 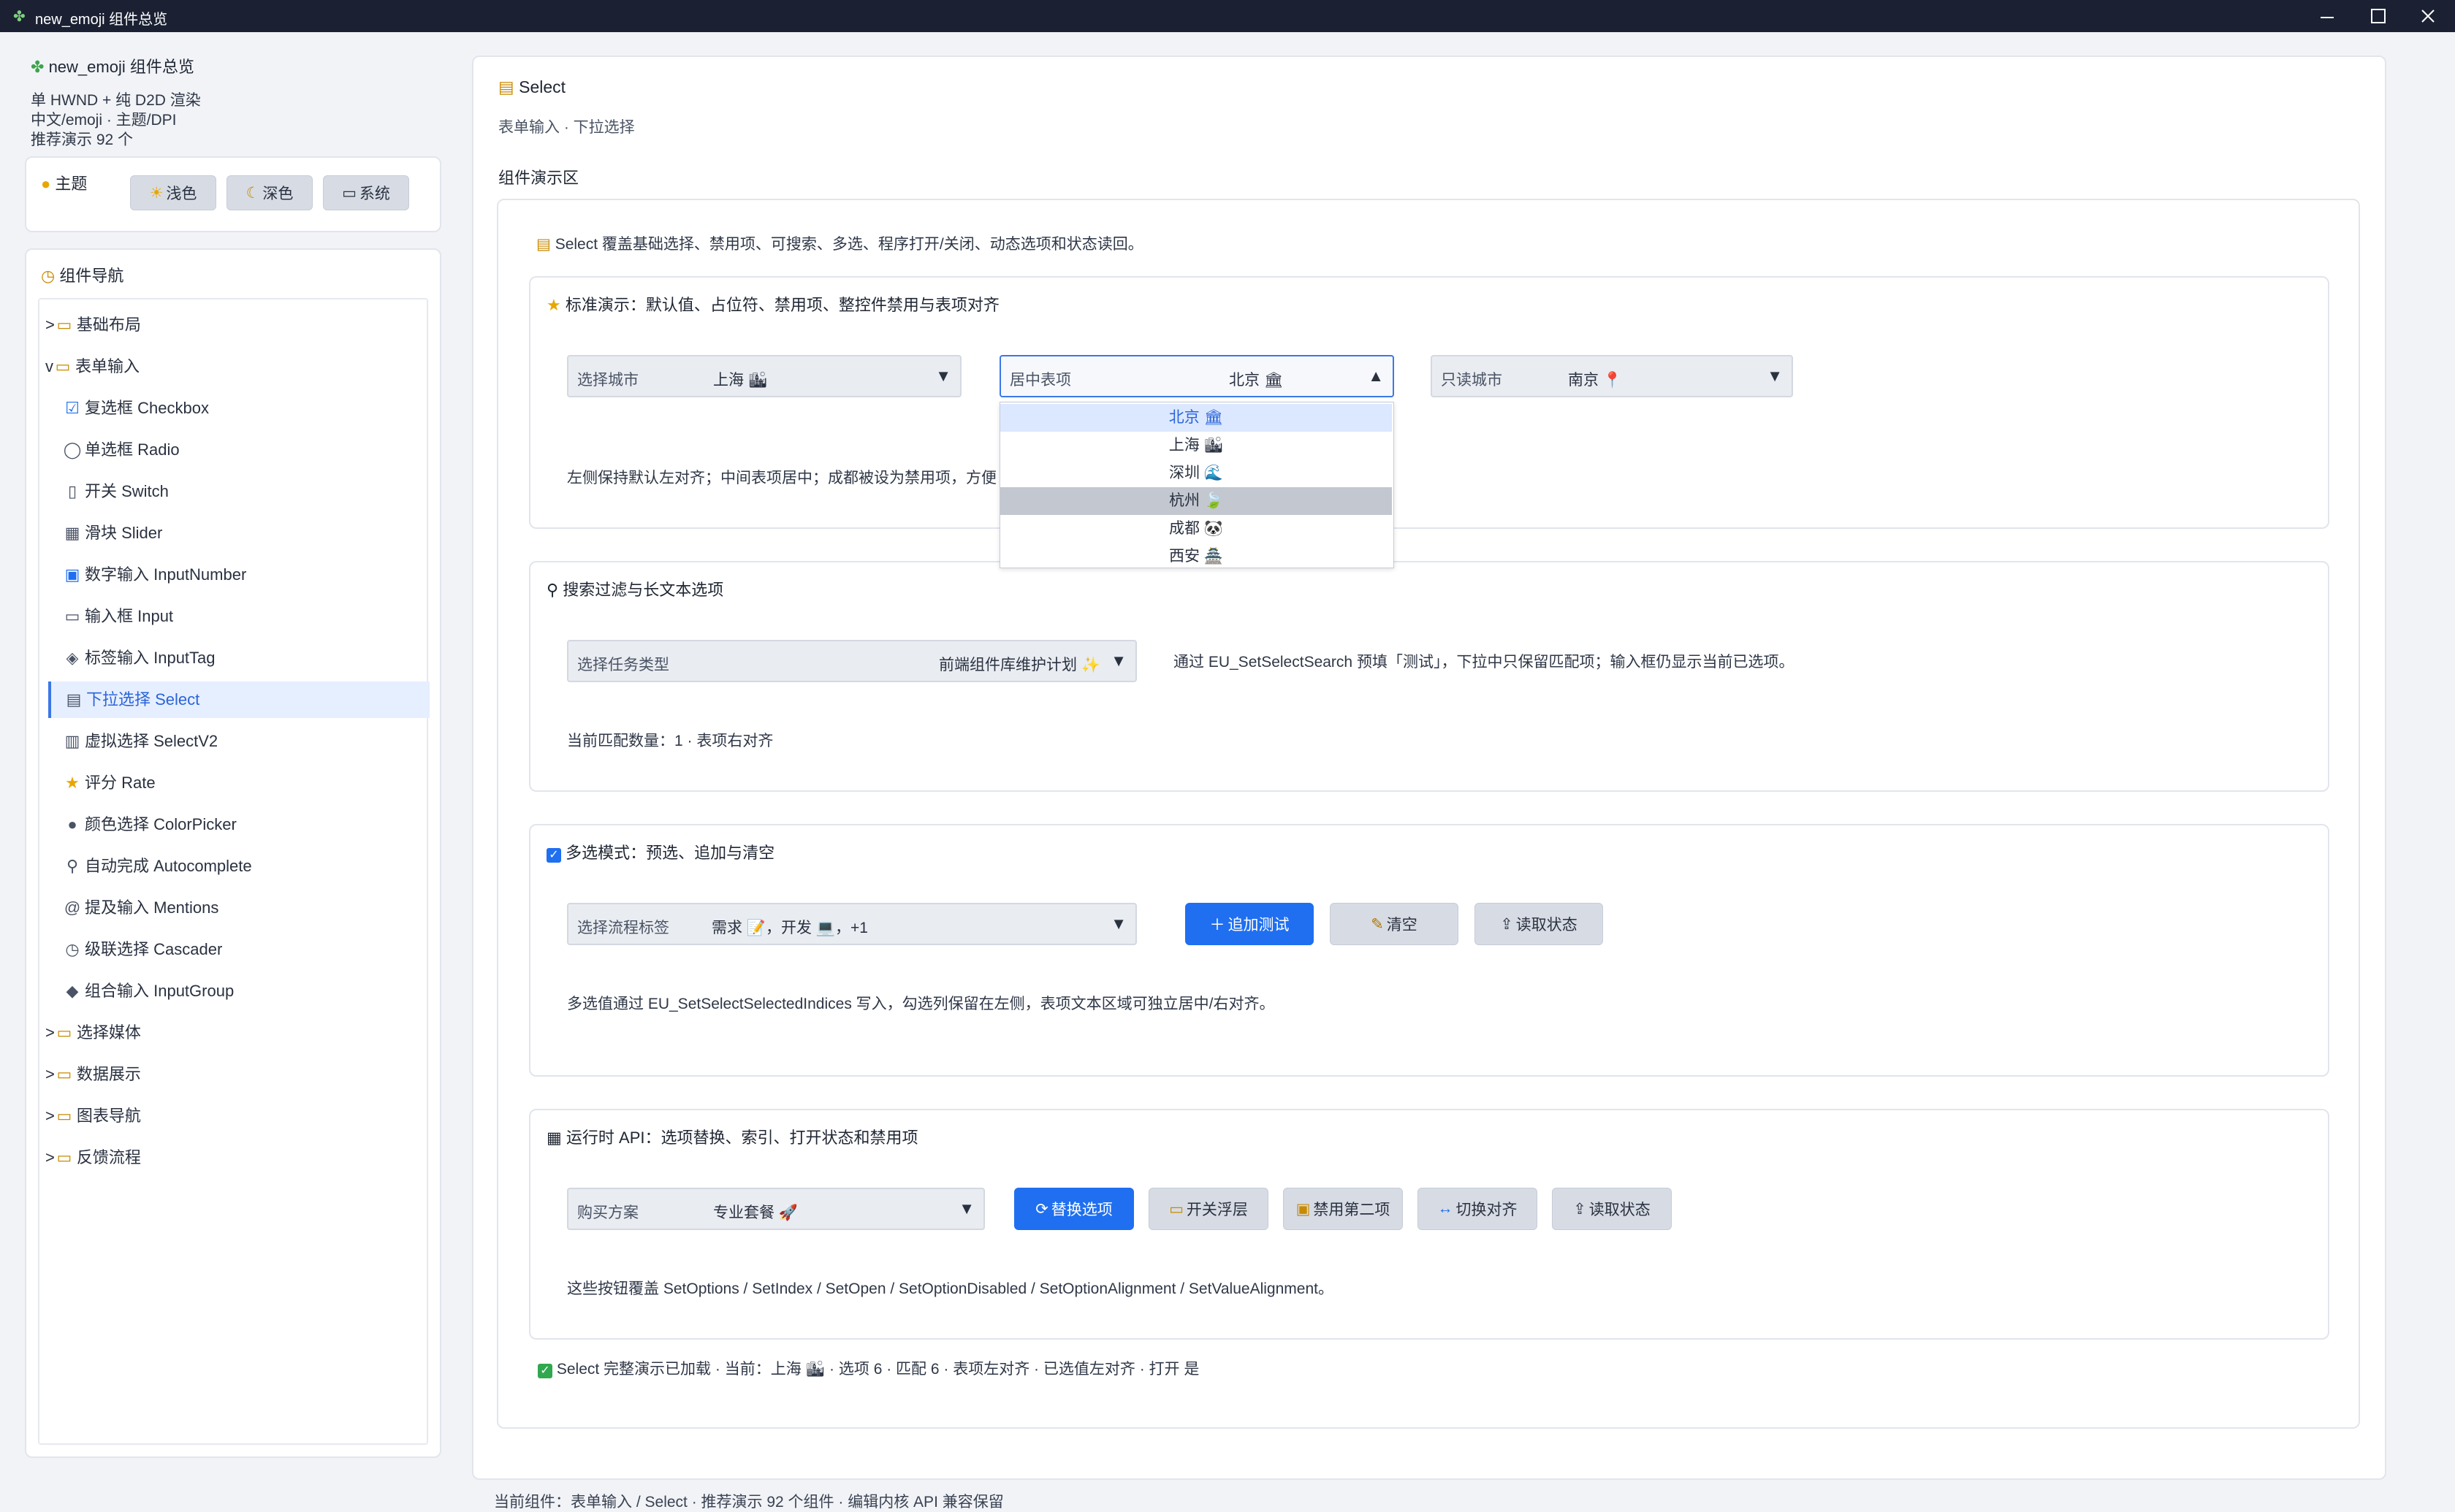 I want to click on nav-group-1: v ▭ 表单输入, so click(x=92, y=366).